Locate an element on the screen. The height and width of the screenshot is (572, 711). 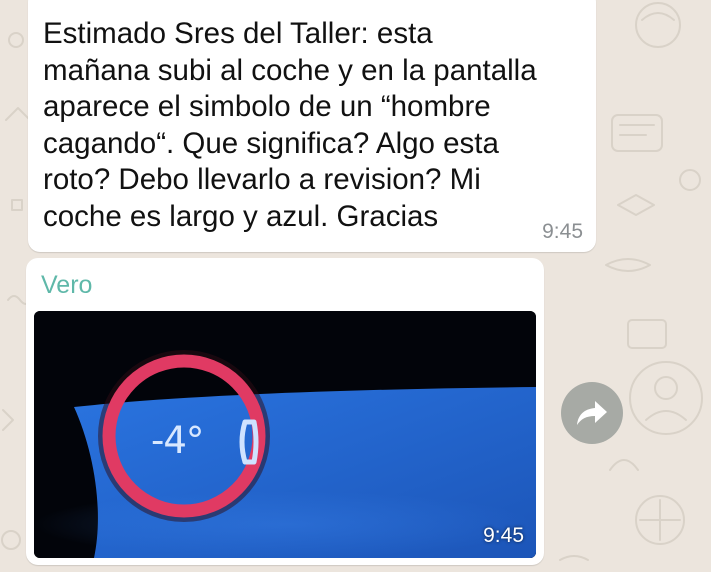
sender-name: Vero is located at coordinates (66, 285).